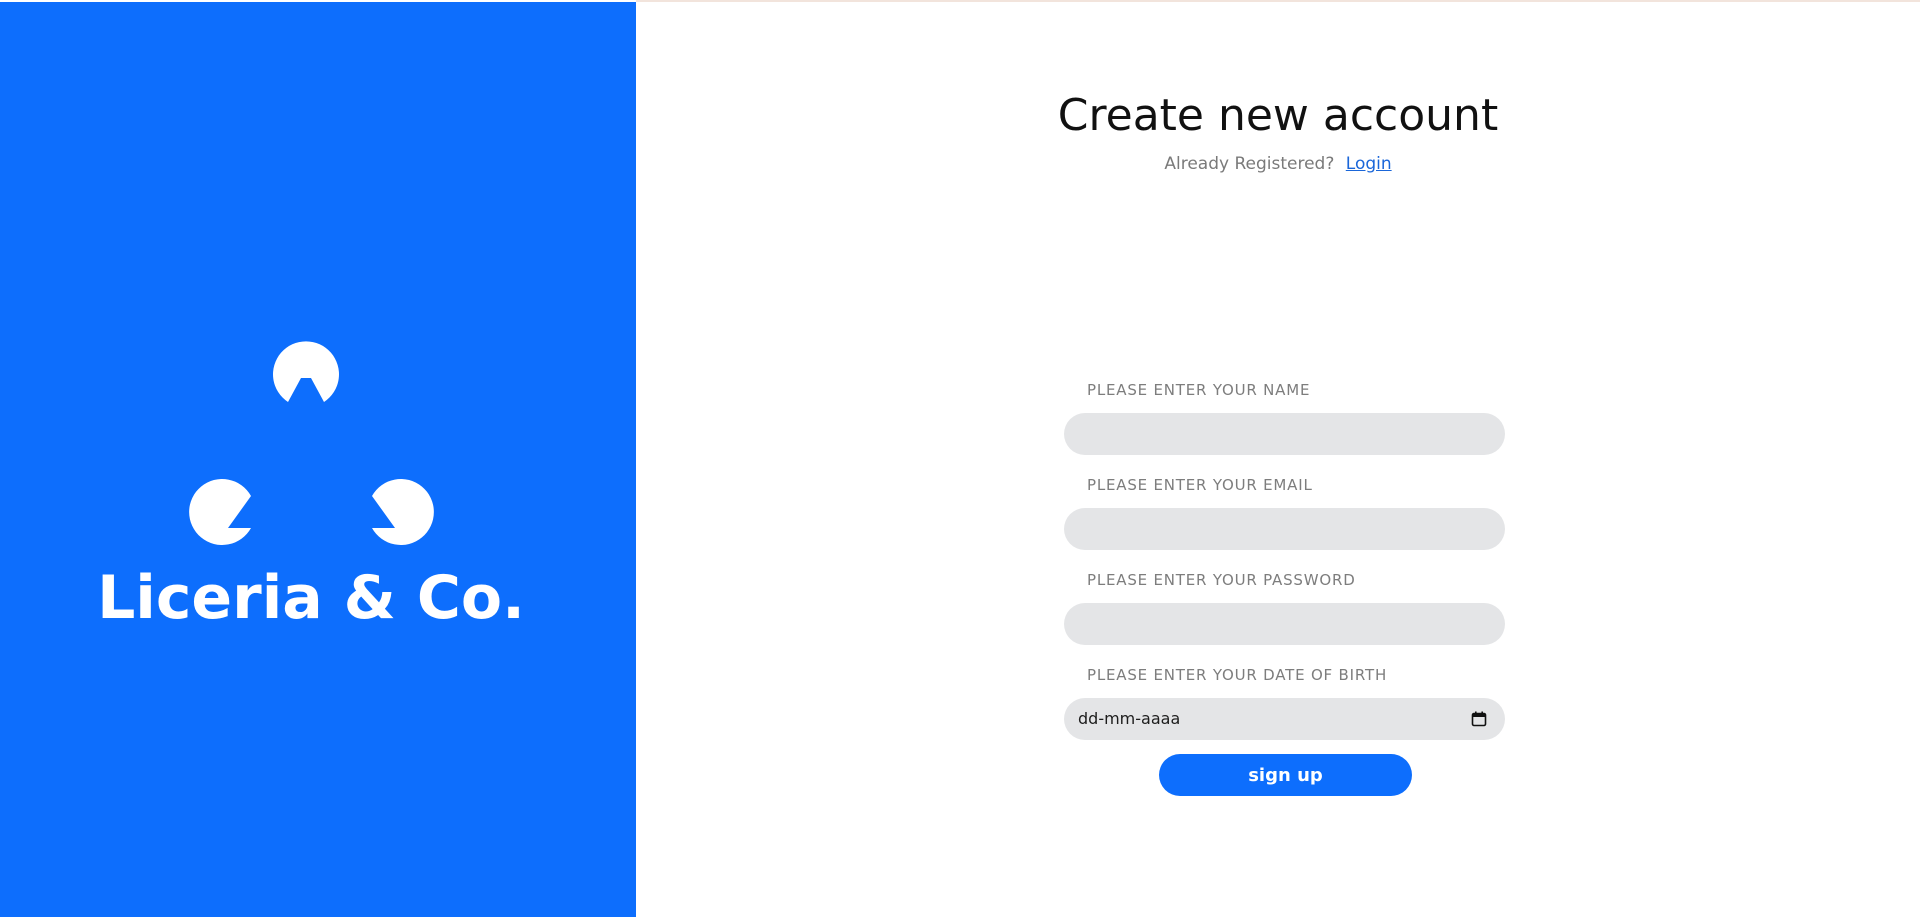 The width and height of the screenshot is (1920, 917). I want to click on password-field-group: PLEASE ENTER YOUR PASSWORD, so click(1284, 607).